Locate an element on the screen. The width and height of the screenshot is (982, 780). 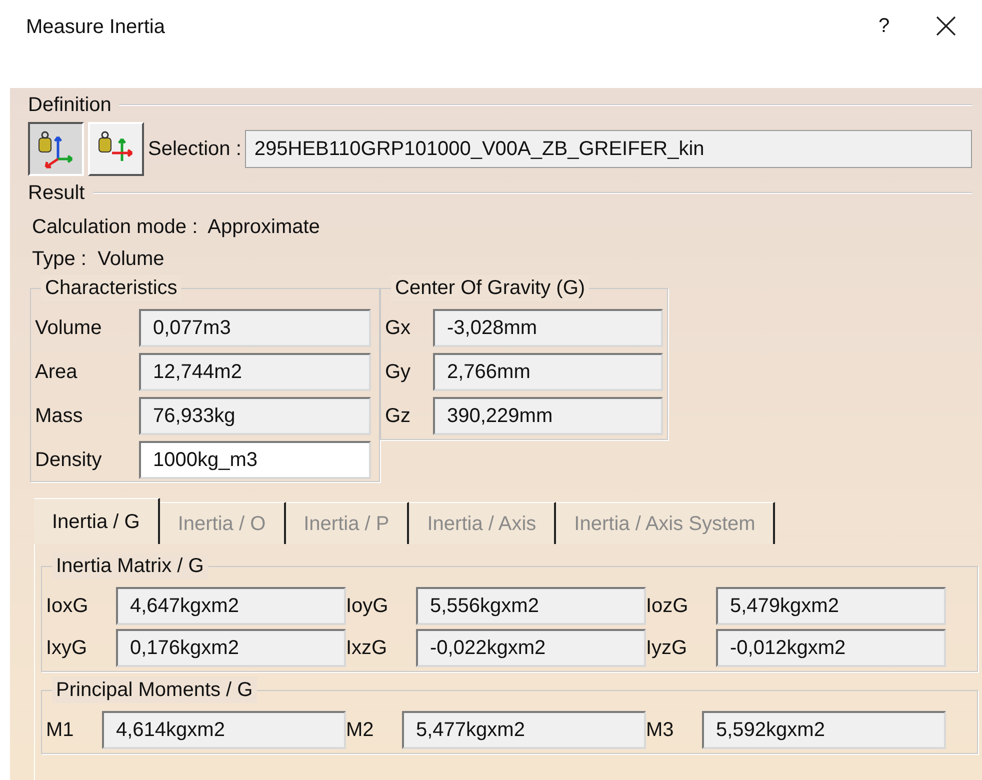
value-field: 5,592kgxm2 is located at coordinates (824, 730).